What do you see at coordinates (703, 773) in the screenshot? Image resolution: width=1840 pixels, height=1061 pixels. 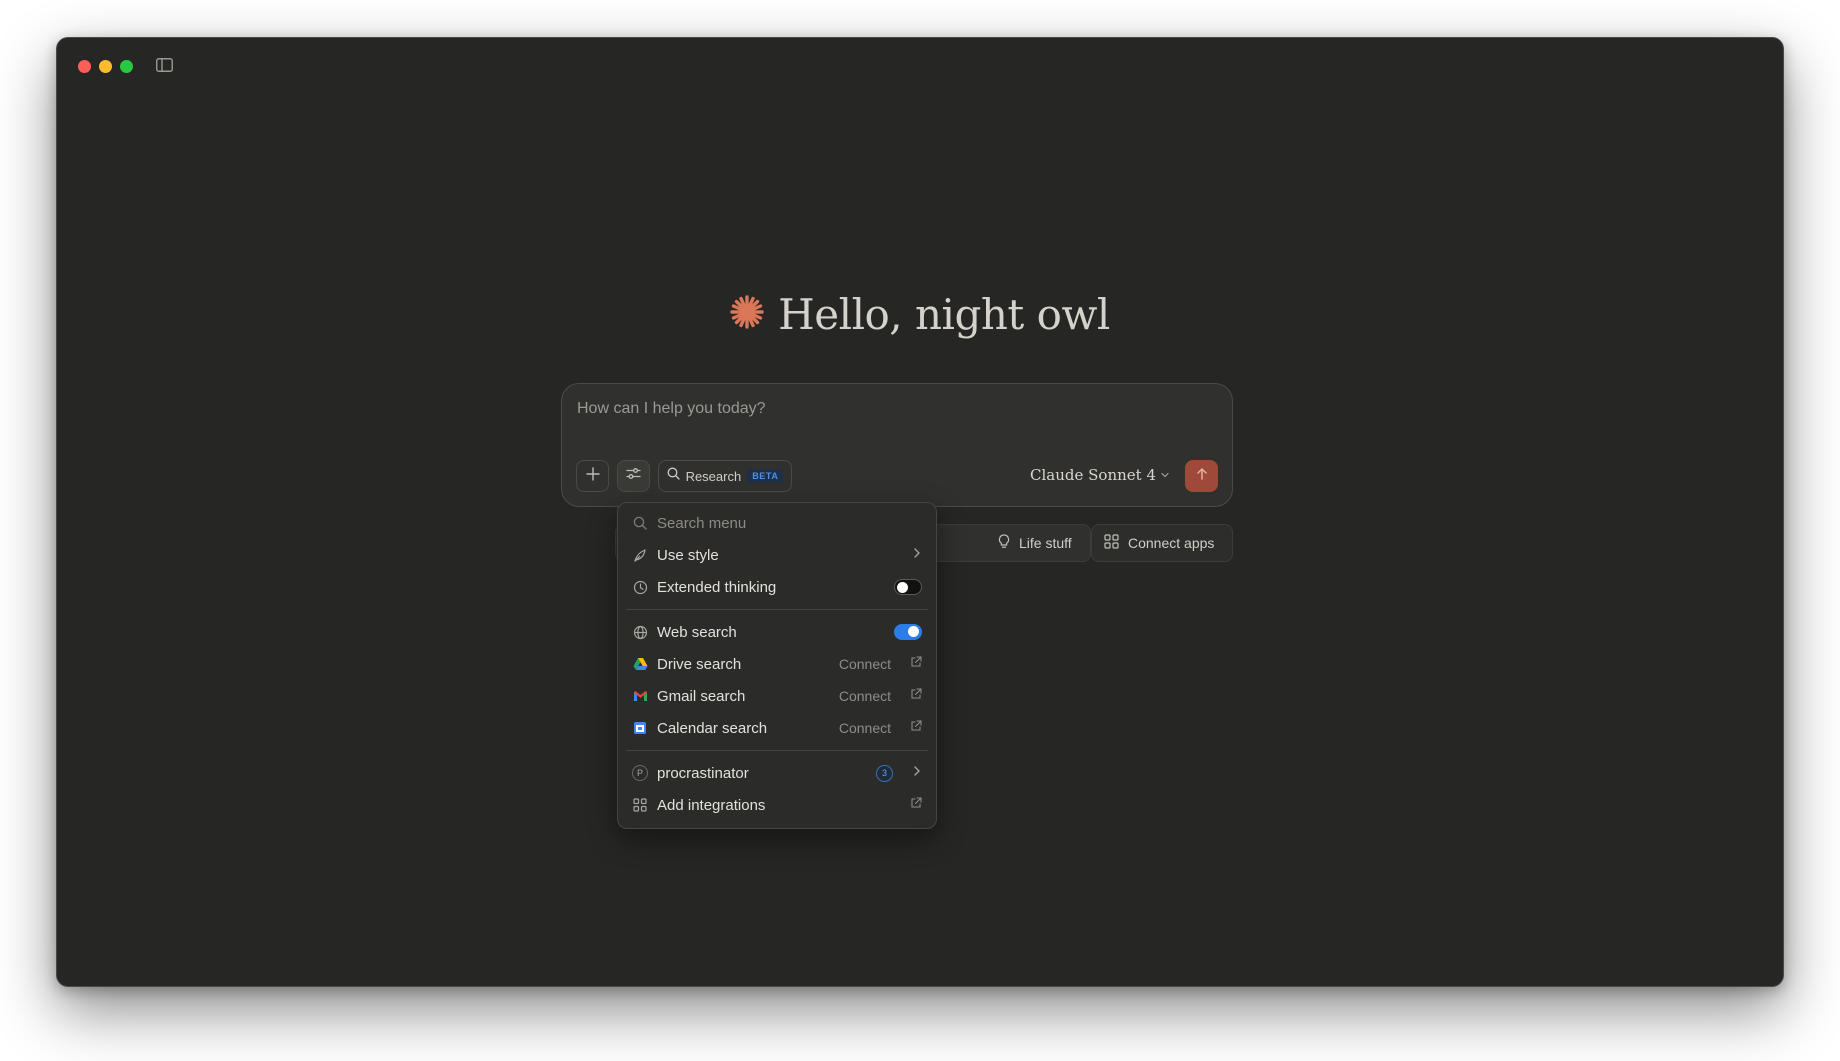 I see `project-name-label: procrastinator` at bounding box center [703, 773].